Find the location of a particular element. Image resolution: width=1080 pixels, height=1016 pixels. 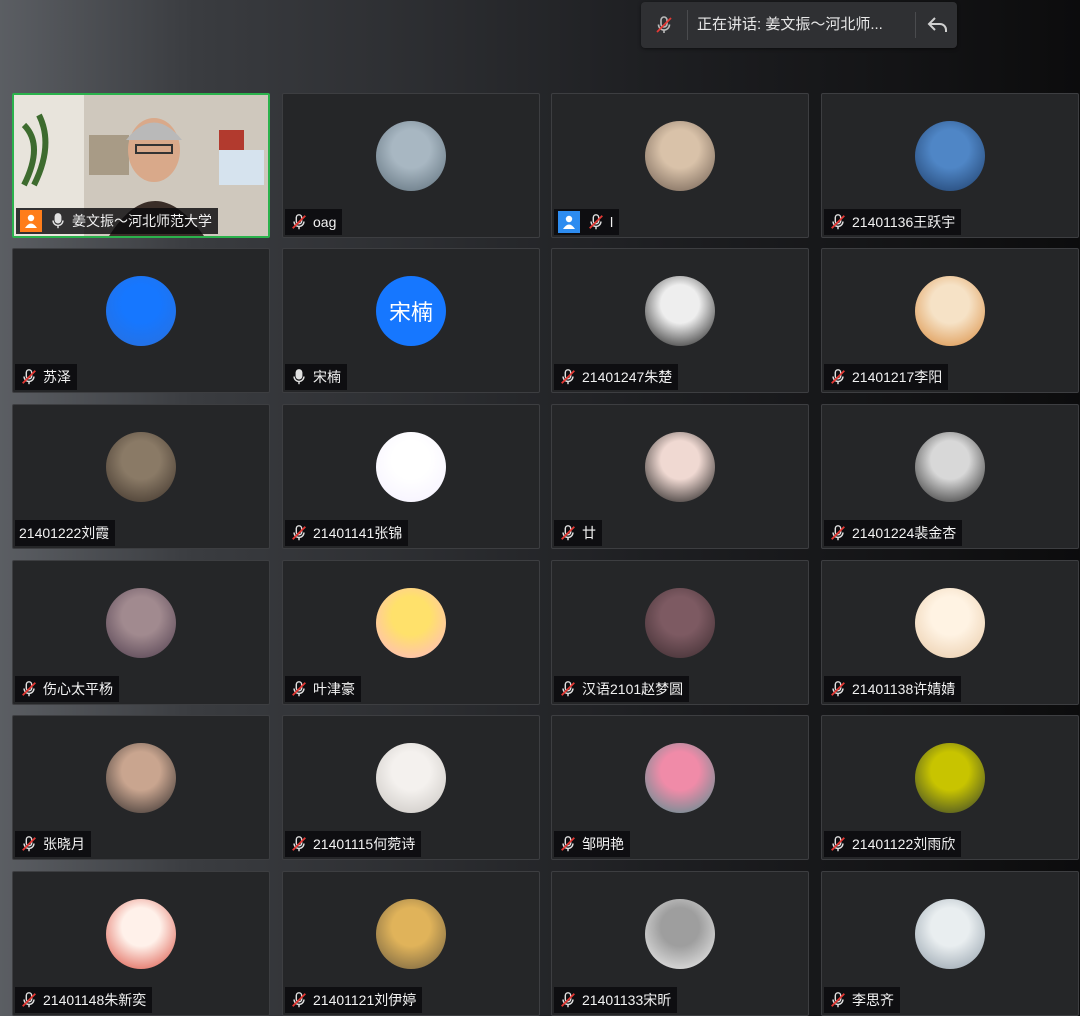

participant-label: 21401141张锦 is located at coordinates (347, 533).